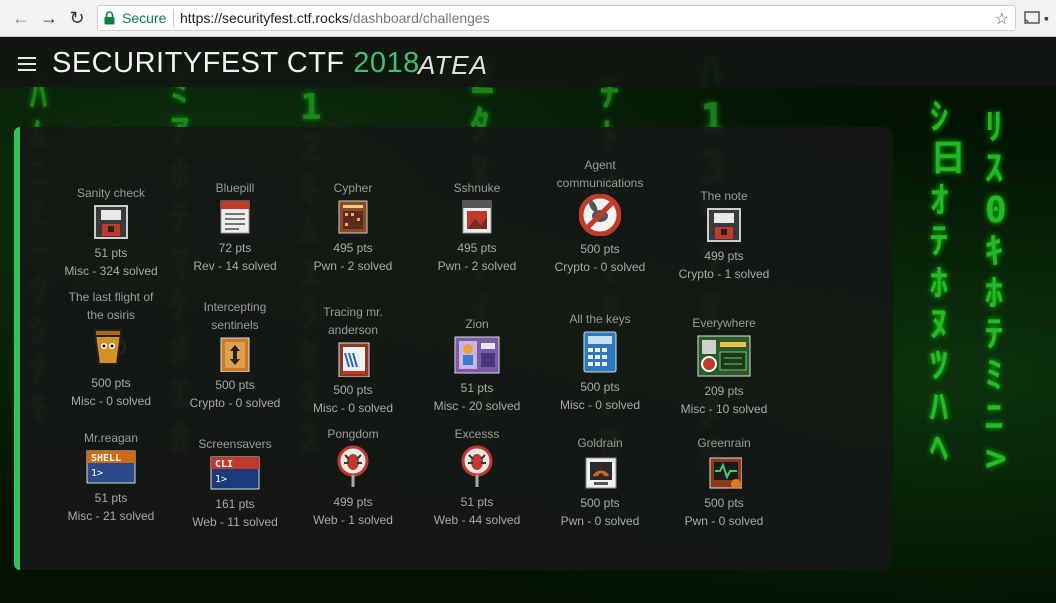  I want to click on challenge-name-line: The last flight of, so click(111, 297).